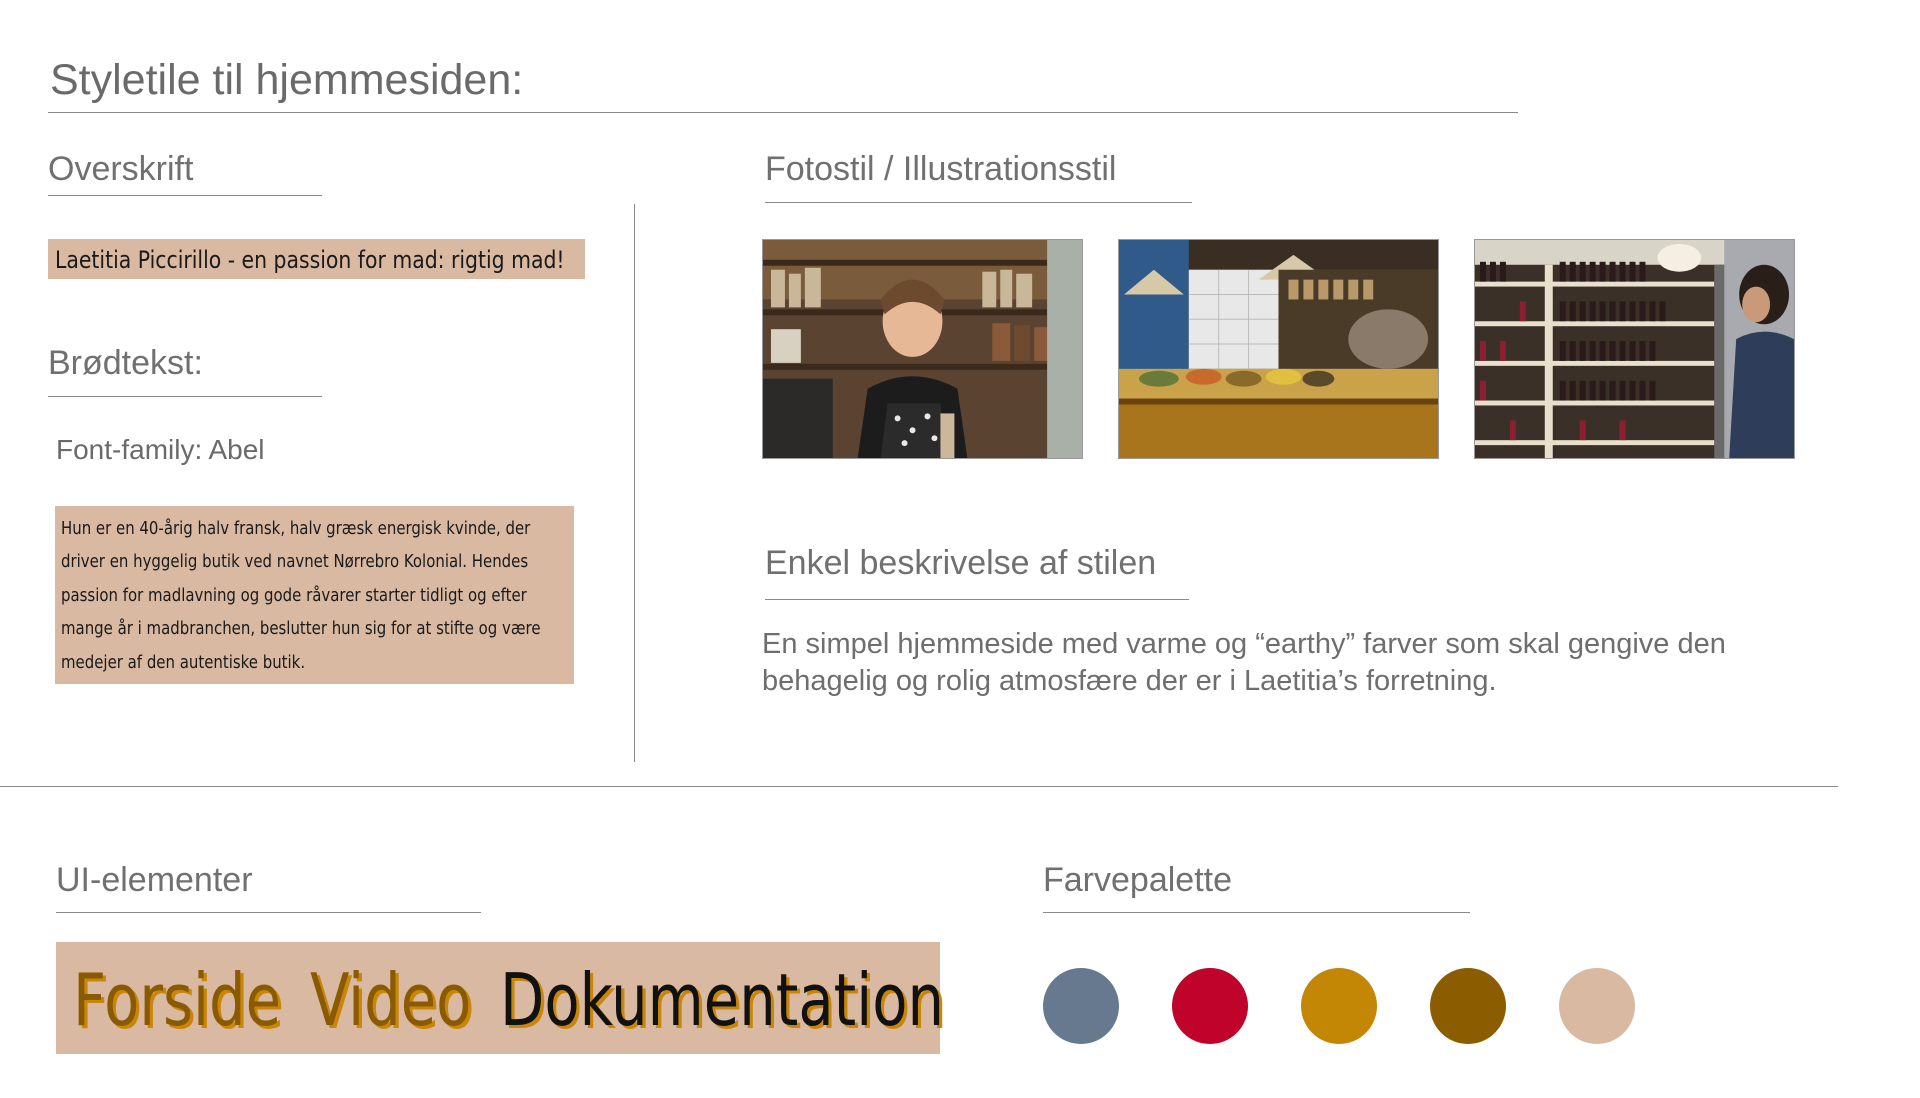 The width and height of the screenshot is (1920, 1098). I want to click on font-family-label: Font-family: Abel, so click(160, 449).